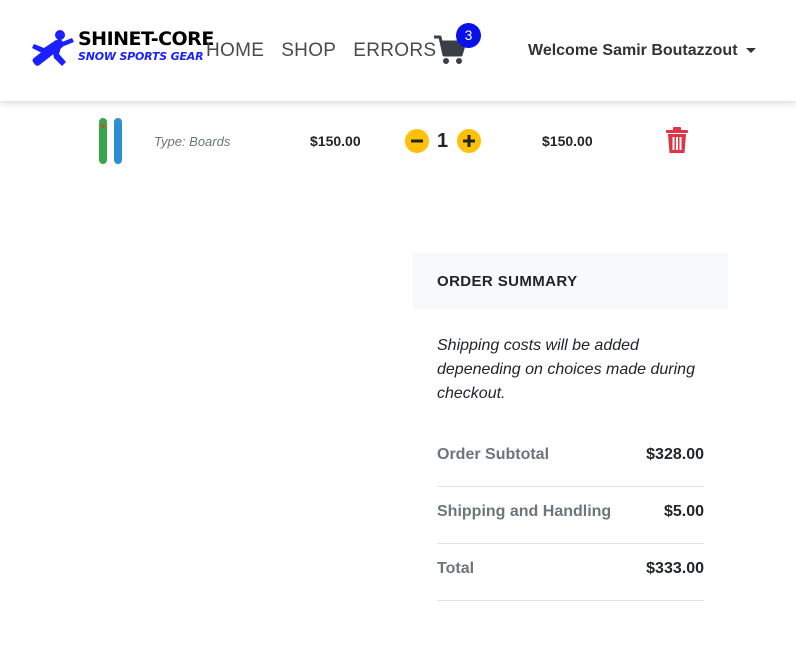 The width and height of the screenshot is (796, 645). Describe the element at coordinates (394, 51) in the screenshot. I see `nav-link-errors: ERRORS` at that location.